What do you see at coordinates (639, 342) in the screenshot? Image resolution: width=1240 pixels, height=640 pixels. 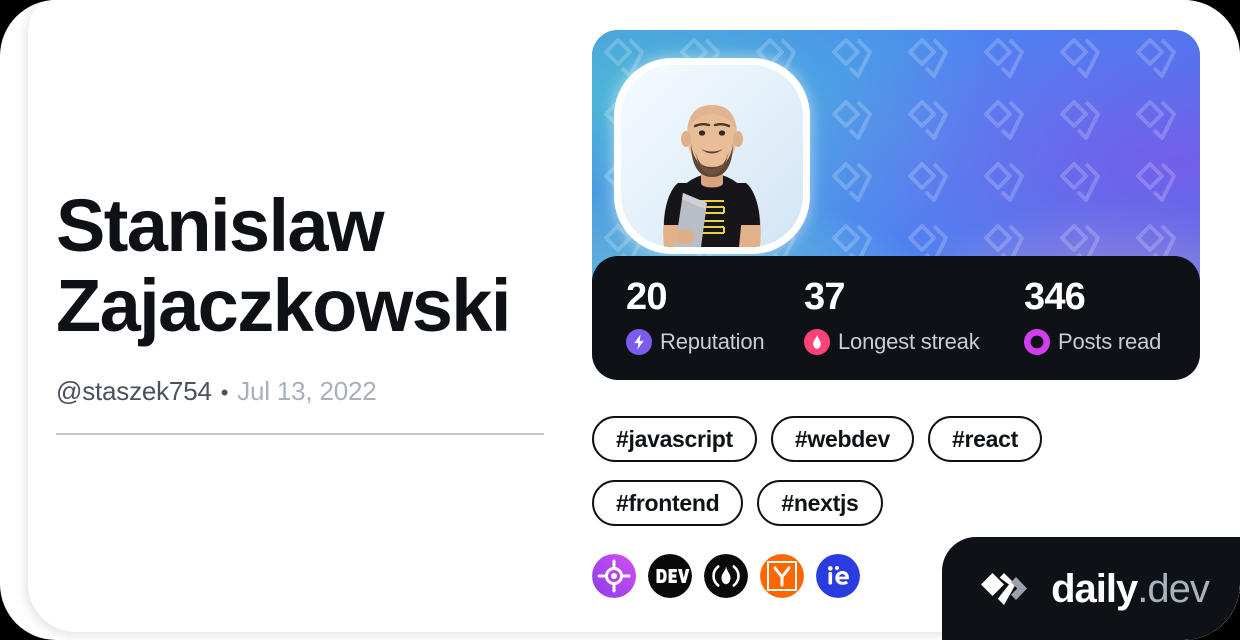 I see `reputation-bolt-icon` at bounding box center [639, 342].